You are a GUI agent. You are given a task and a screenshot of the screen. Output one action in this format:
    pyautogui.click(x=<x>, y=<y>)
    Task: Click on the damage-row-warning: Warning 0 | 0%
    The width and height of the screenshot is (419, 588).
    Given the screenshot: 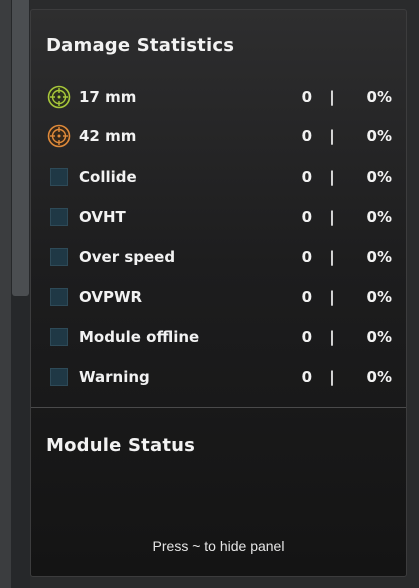 What is the action you would take?
    pyautogui.click(x=219, y=377)
    